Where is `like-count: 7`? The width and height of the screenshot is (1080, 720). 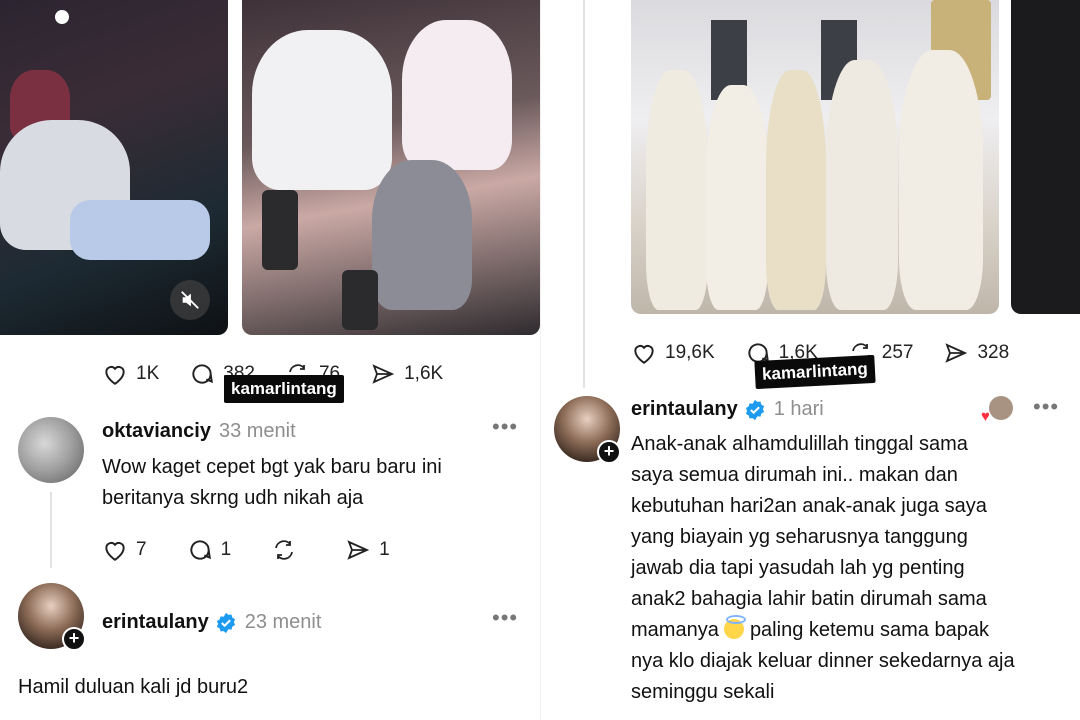
like-count: 7 is located at coordinates (141, 549).